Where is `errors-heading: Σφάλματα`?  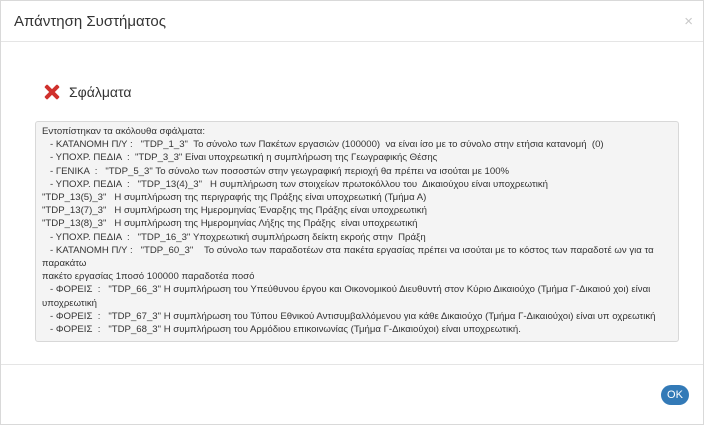 errors-heading: Σφάλματα is located at coordinates (355, 71).